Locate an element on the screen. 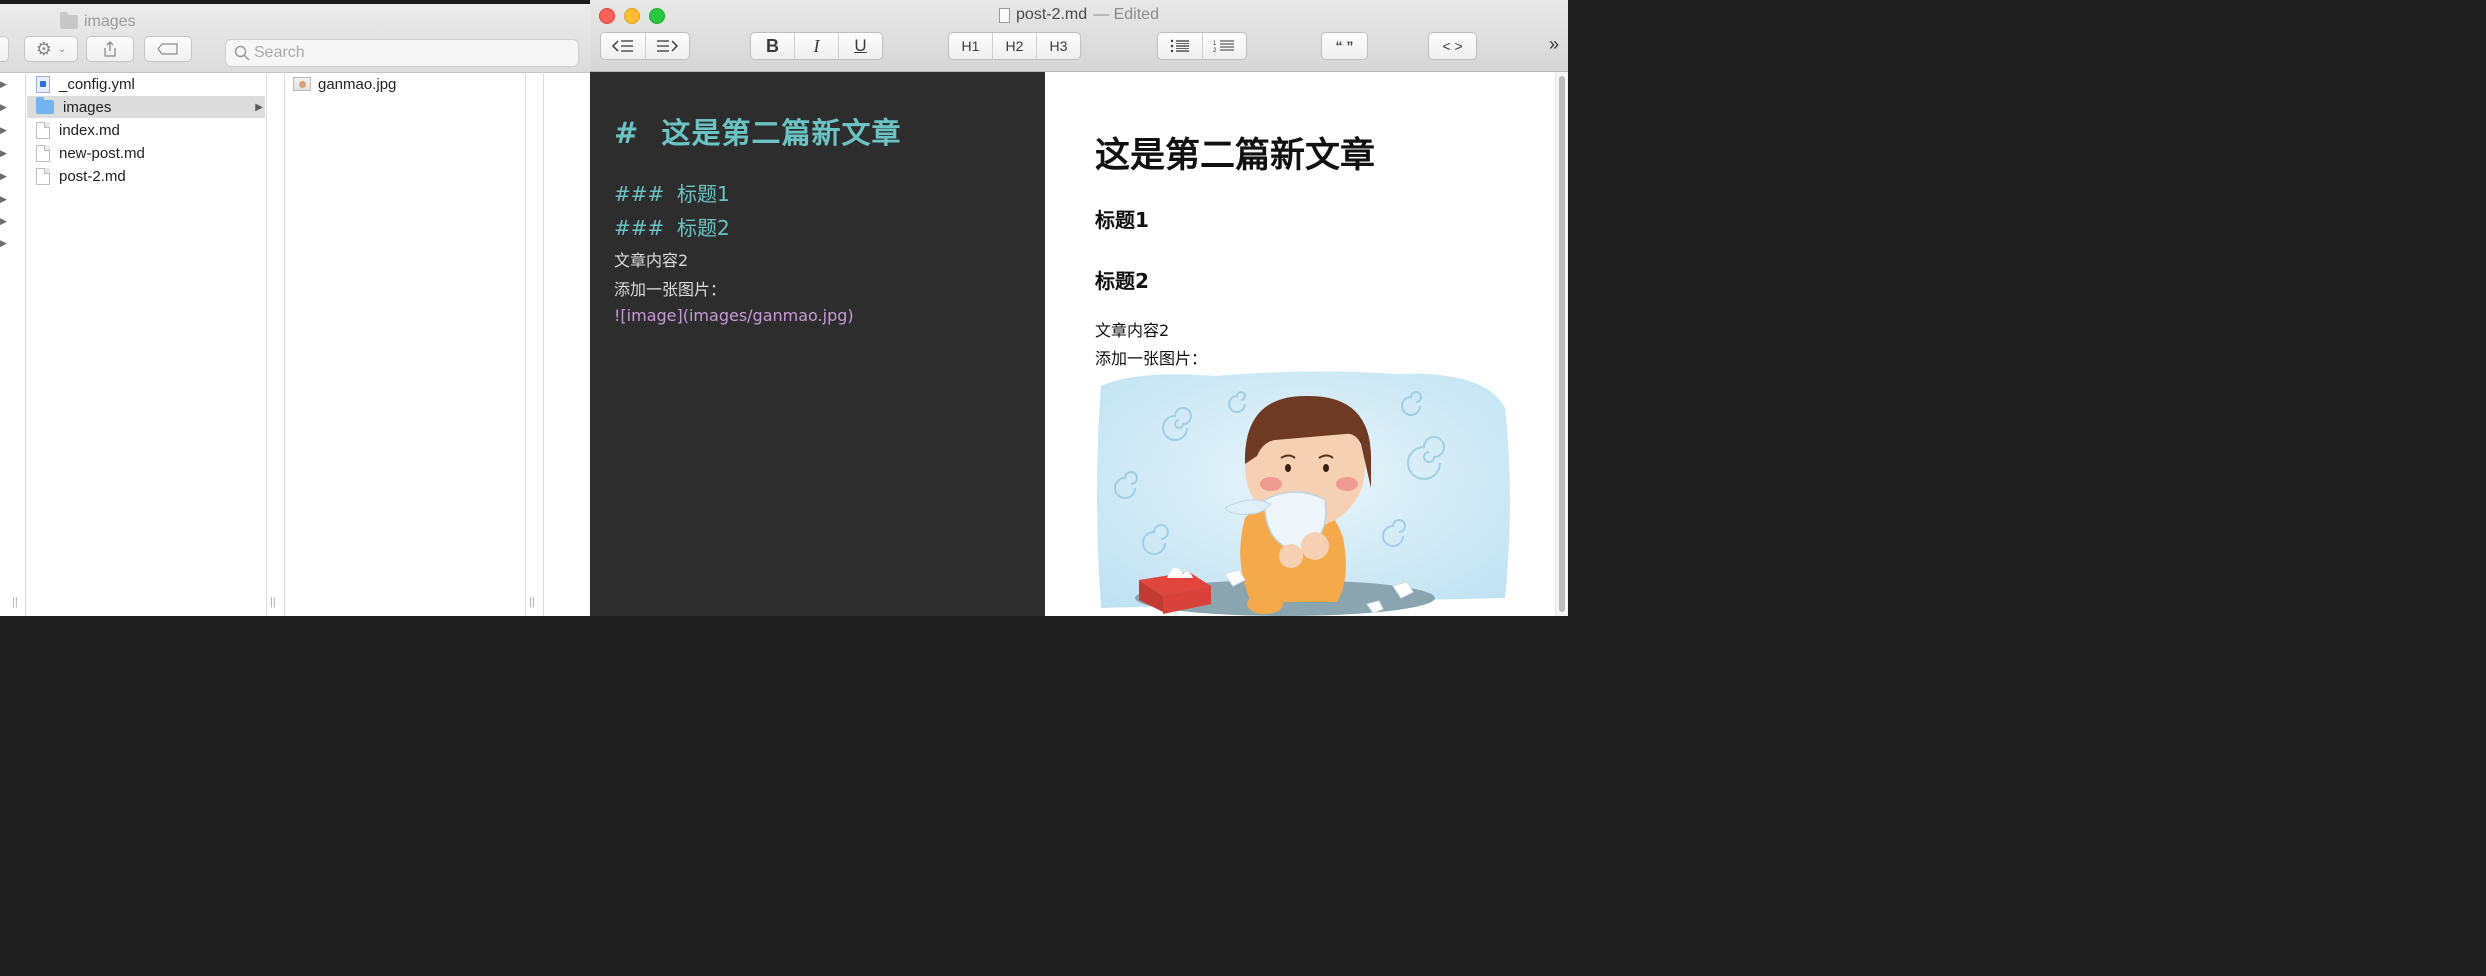  finder-title-text: images is located at coordinates (110, 21).